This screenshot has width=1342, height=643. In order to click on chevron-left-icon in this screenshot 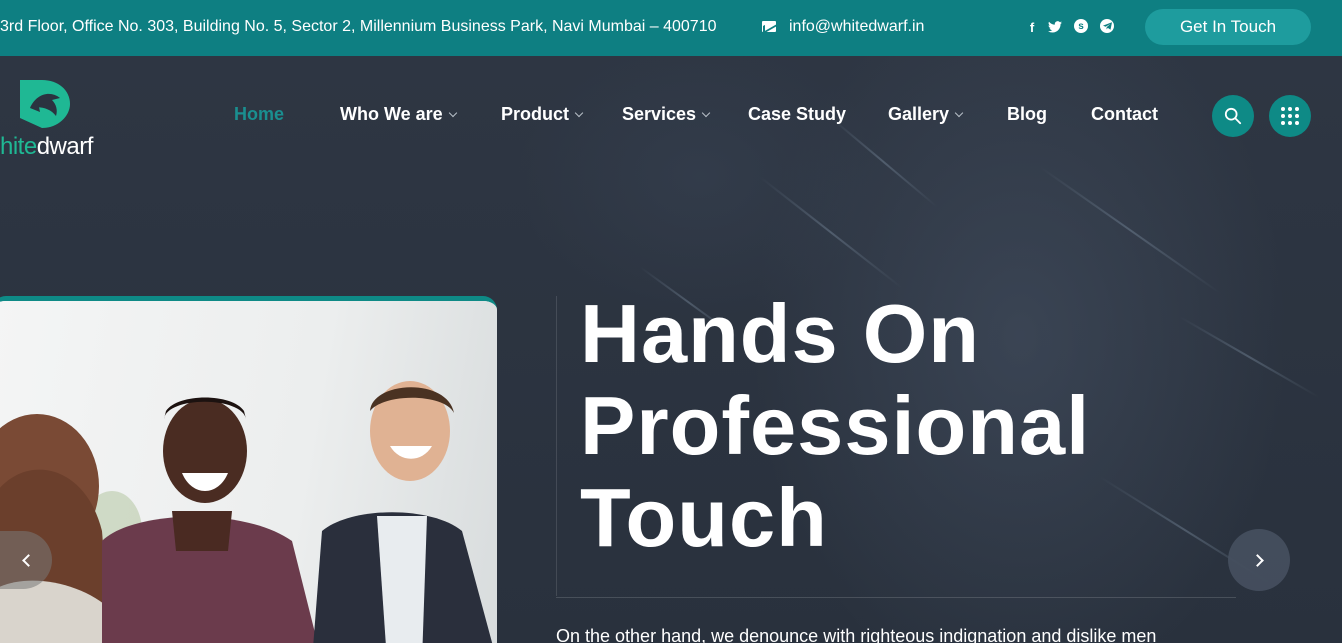, I will do `click(28, 560)`.